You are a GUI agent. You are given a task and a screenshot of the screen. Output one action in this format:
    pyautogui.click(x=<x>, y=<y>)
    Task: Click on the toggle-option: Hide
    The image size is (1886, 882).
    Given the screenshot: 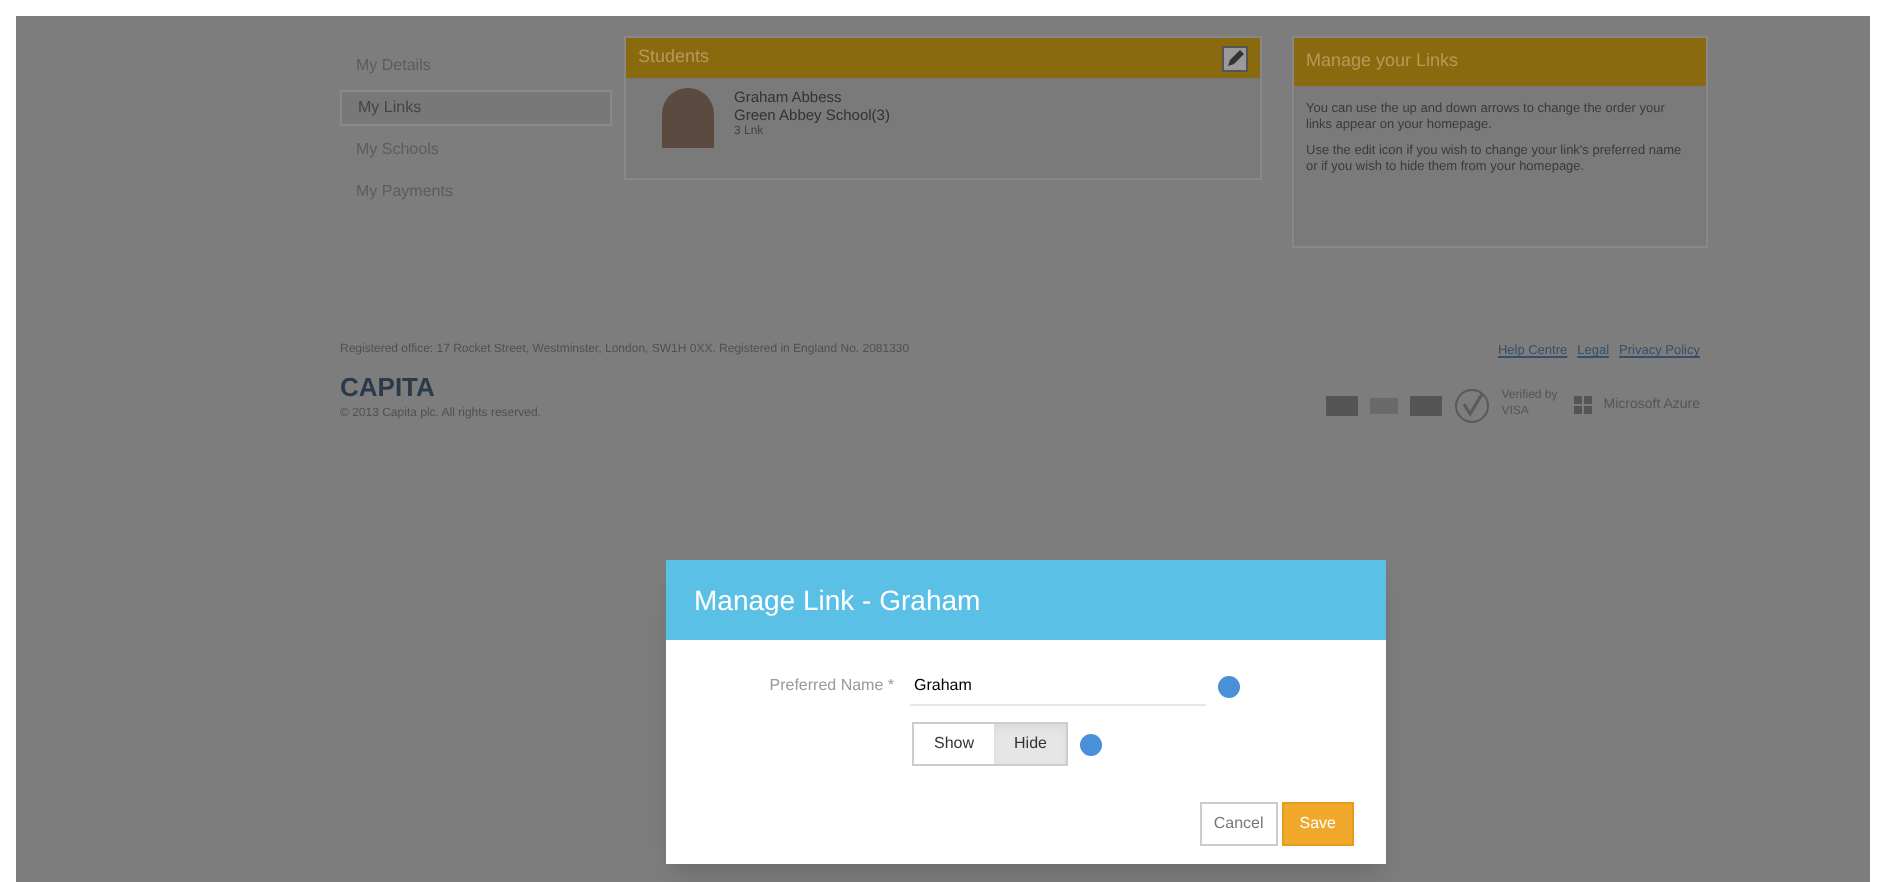 What is the action you would take?
    pyautogui.click(x=1030, y=744)
    